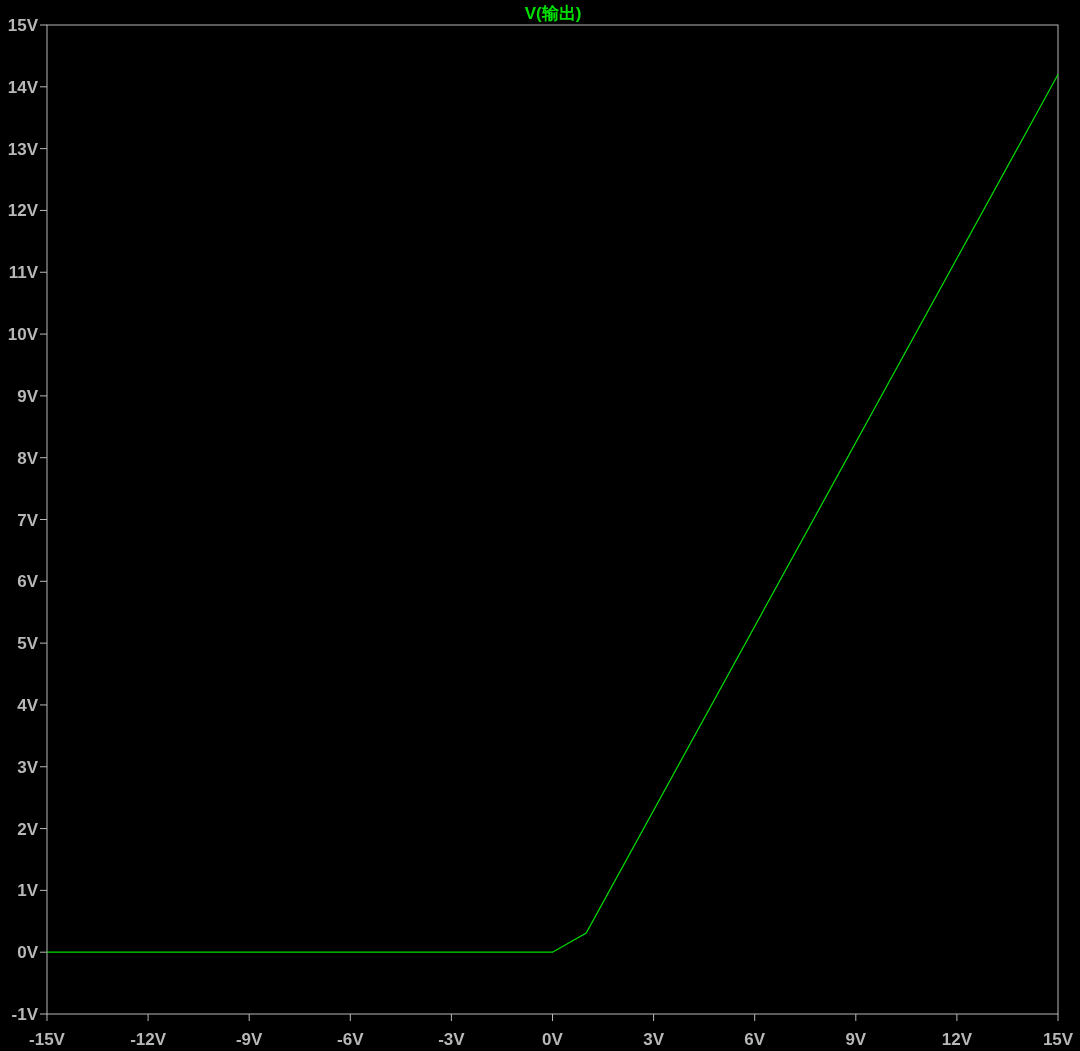  Describe the element at coordinates (27, 829) in the screenshot. I see `y-axis-label: 2V` at that location.